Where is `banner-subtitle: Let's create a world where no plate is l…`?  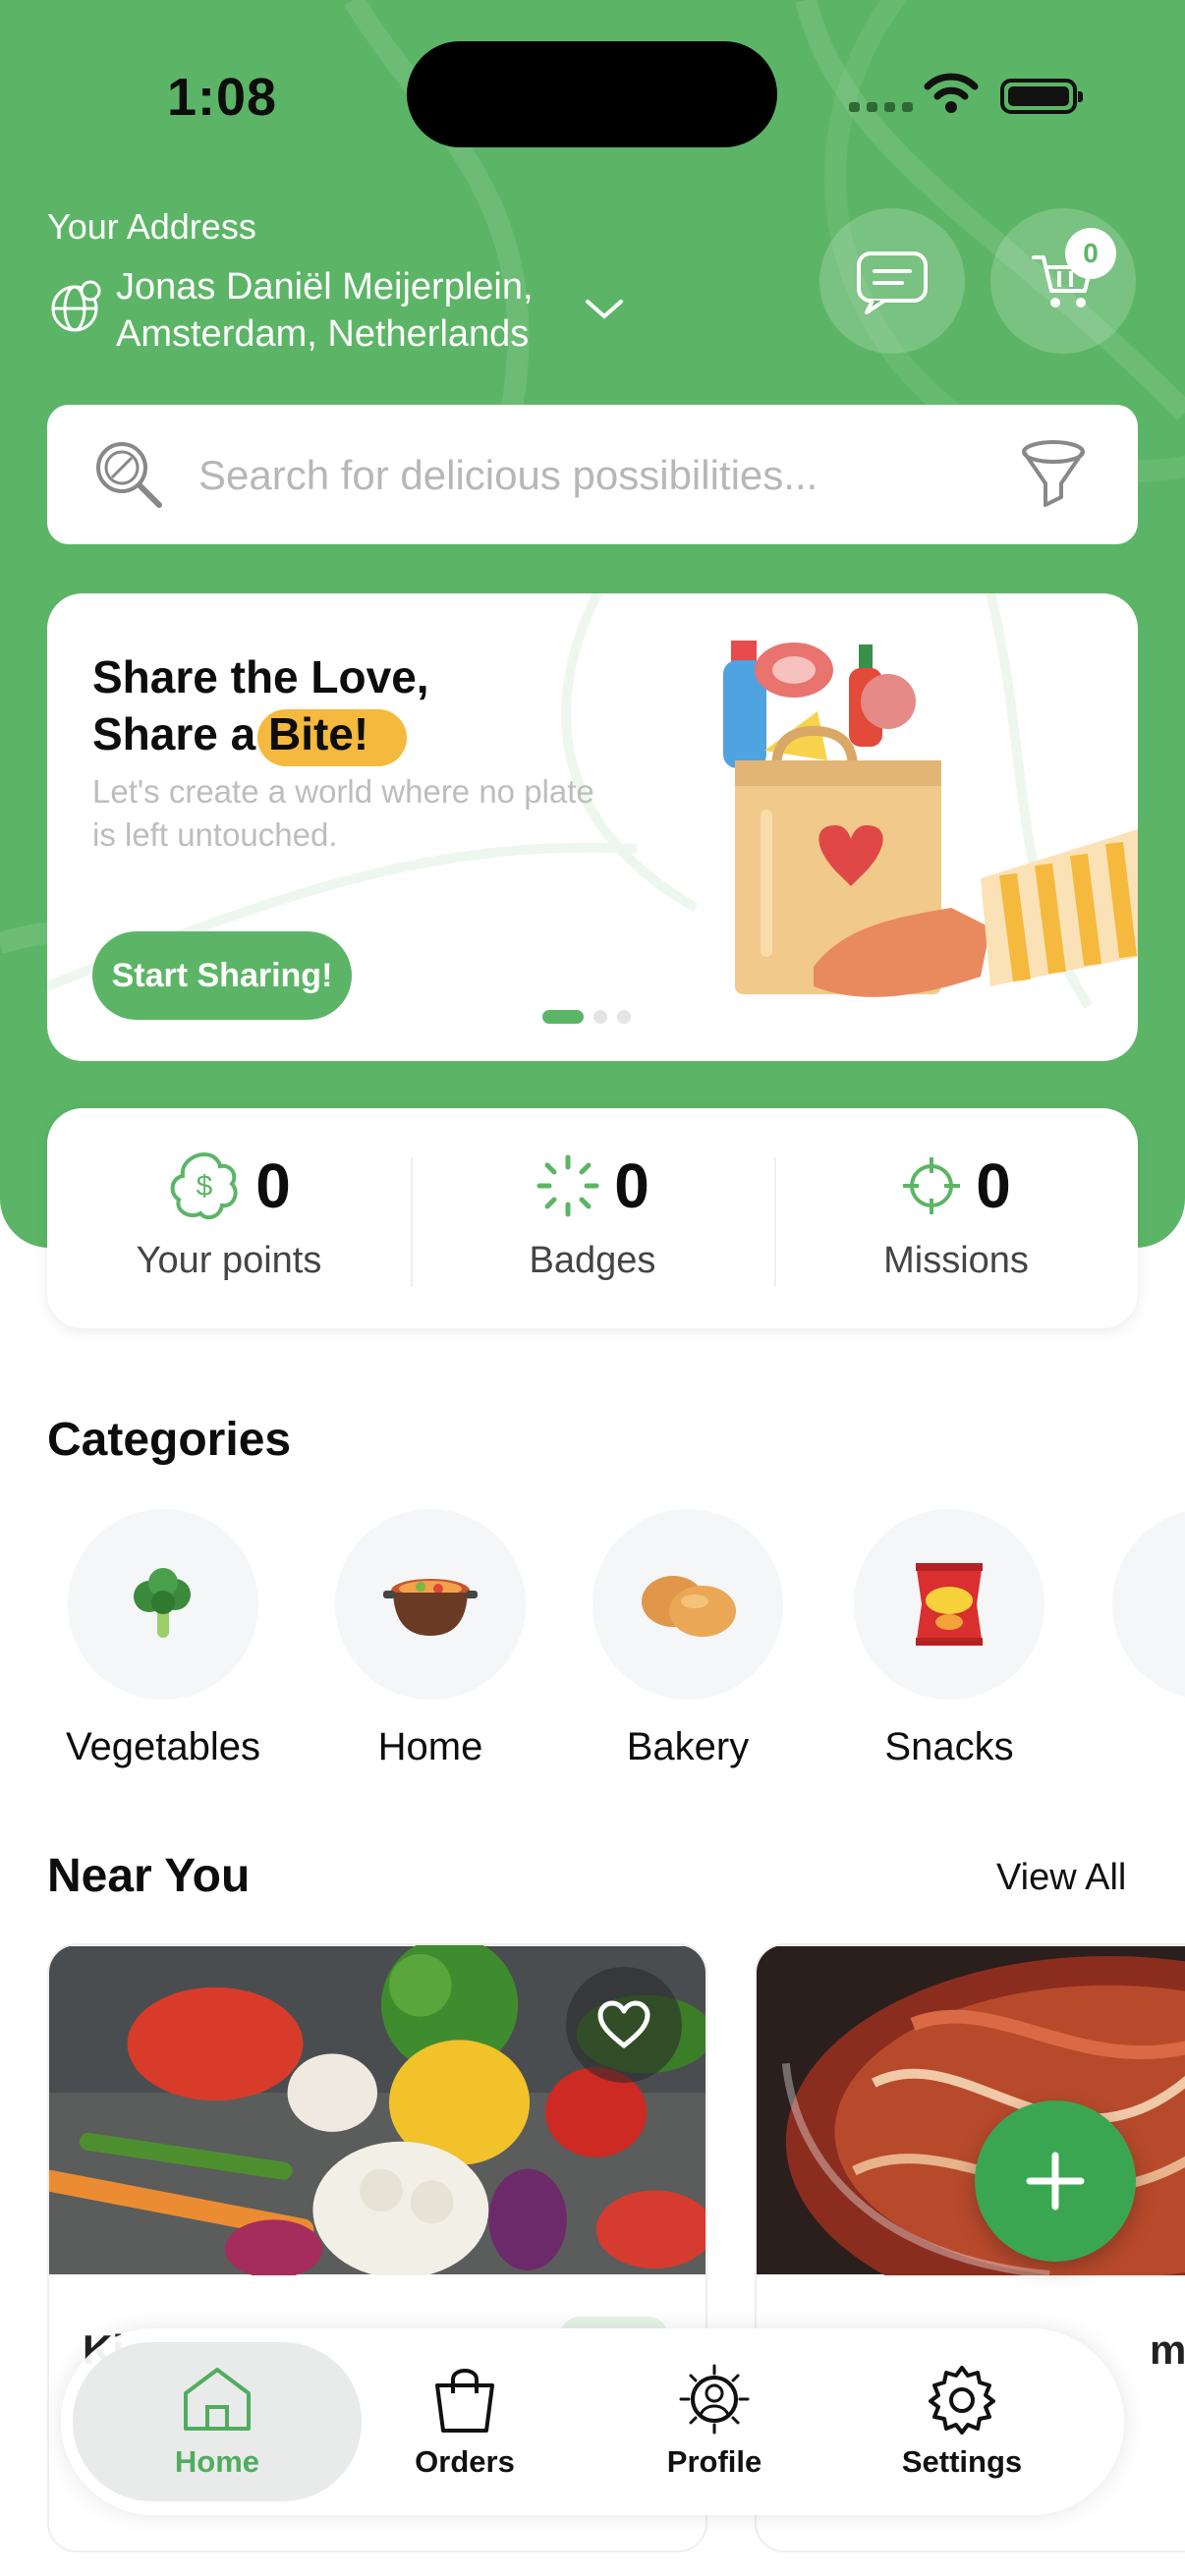 banner-subtitle: Let's create a world where no plate is l… is located at coordinates (343, 813).